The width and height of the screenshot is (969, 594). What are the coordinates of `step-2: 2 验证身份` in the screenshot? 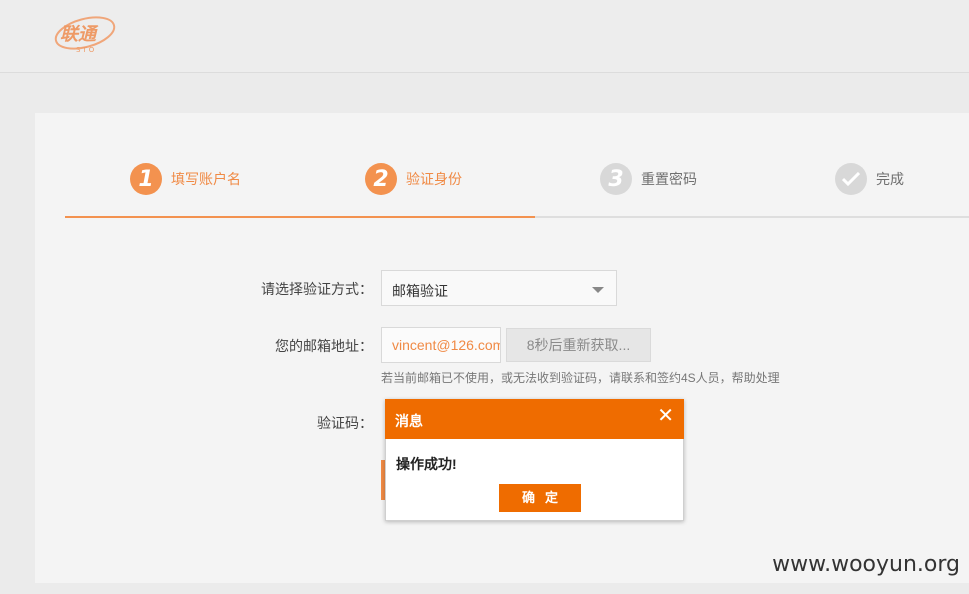 It's located at (413, 179).